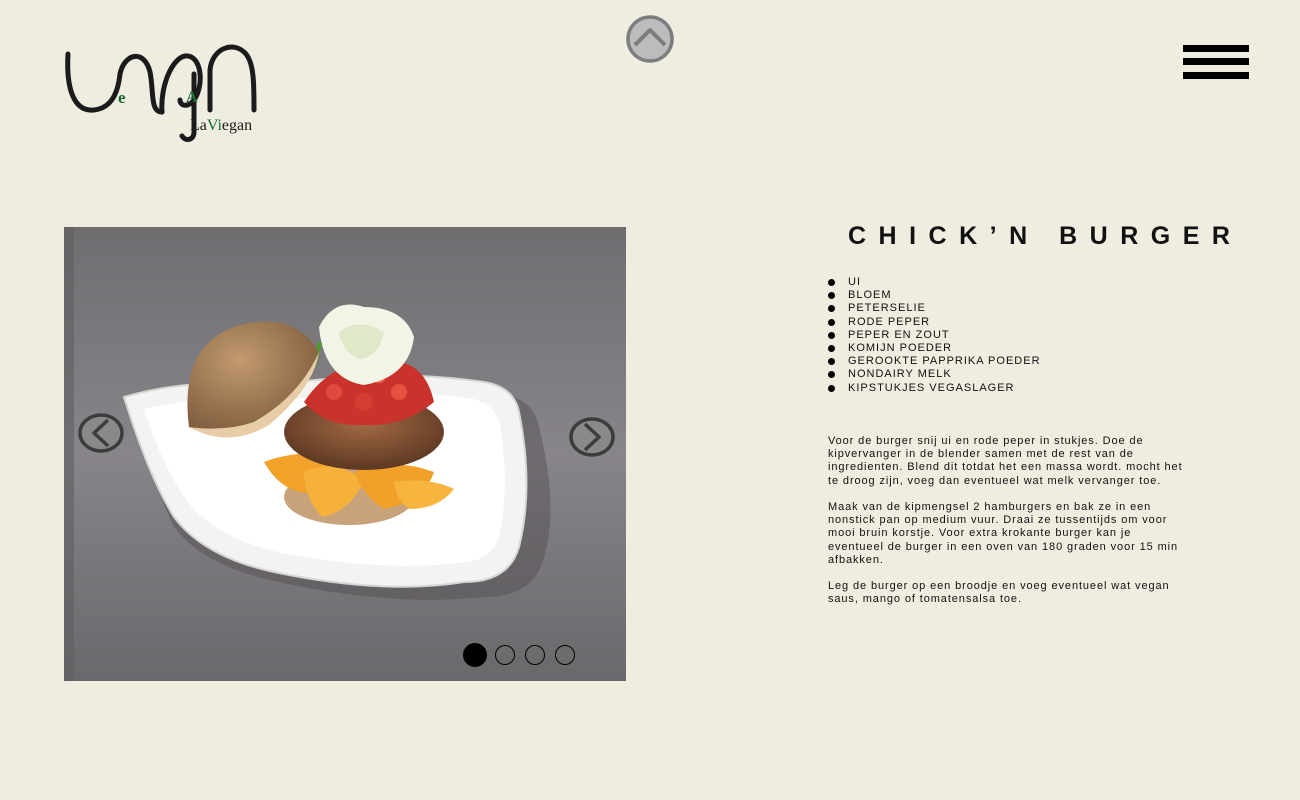  I want to click on svg-text: e, so click(122, 97).